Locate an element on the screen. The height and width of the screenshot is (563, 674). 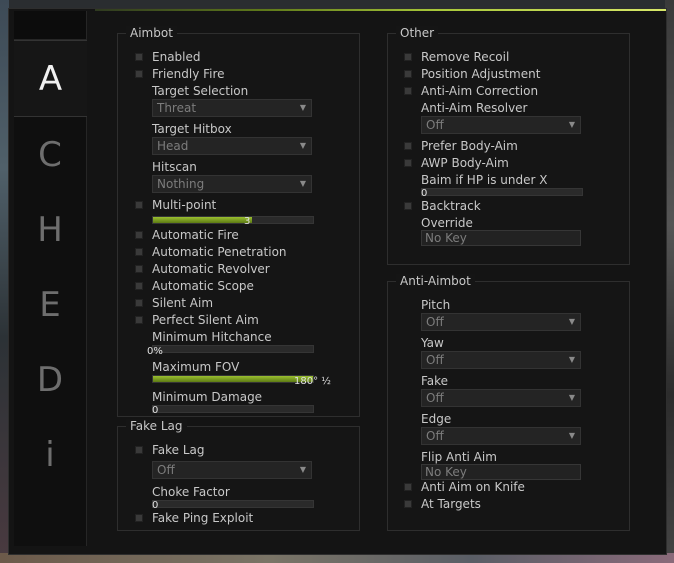
tab-info: i is located at coordinates (50, 454).